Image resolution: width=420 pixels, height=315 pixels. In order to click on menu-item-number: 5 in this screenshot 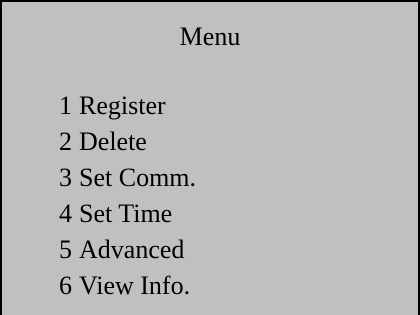, I will do `click(65, 249)`.